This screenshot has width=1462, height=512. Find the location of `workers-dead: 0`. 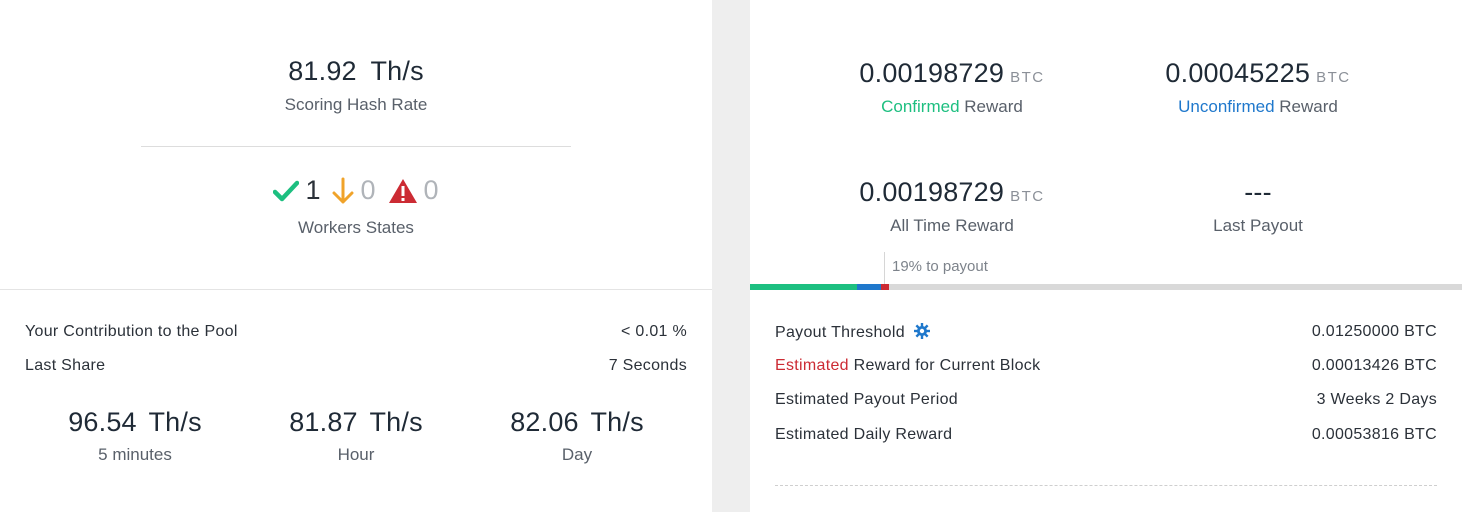

workers-dead: 0 is located at coordinates (413, 190).